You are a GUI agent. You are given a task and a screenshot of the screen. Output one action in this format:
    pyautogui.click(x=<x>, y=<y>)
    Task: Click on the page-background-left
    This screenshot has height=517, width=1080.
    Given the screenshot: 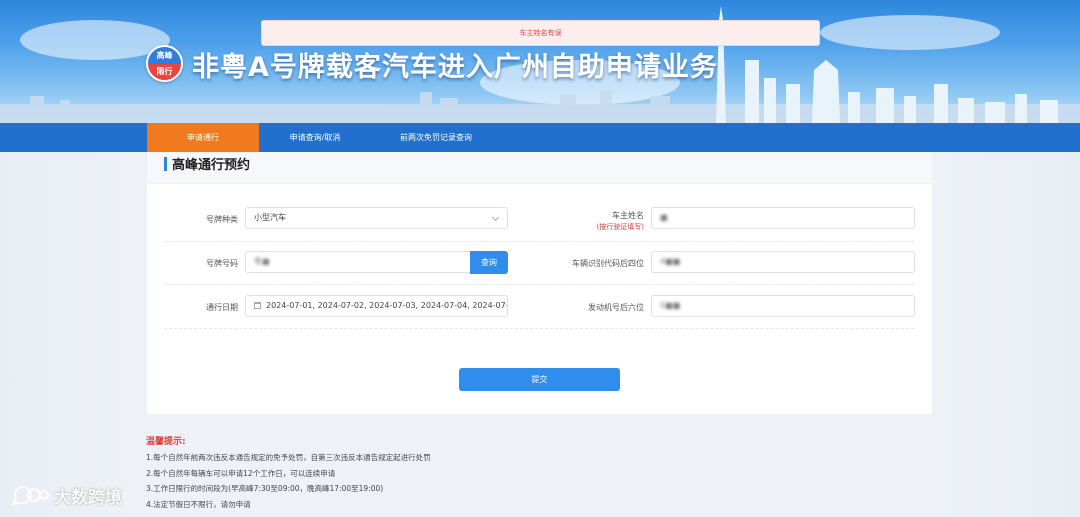 What is the action you would take?
    pyautogui.click(x=73, y=334)
    